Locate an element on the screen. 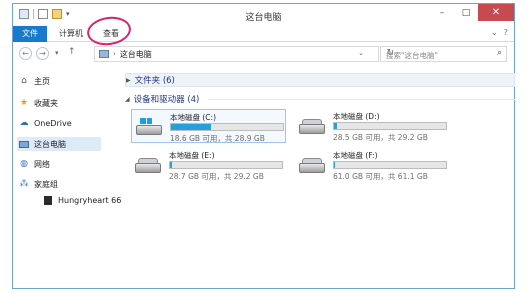 This screenshot has height=298, width=528. sidebar-item-label: 这台电脑 is located at coordinates (50, 144).